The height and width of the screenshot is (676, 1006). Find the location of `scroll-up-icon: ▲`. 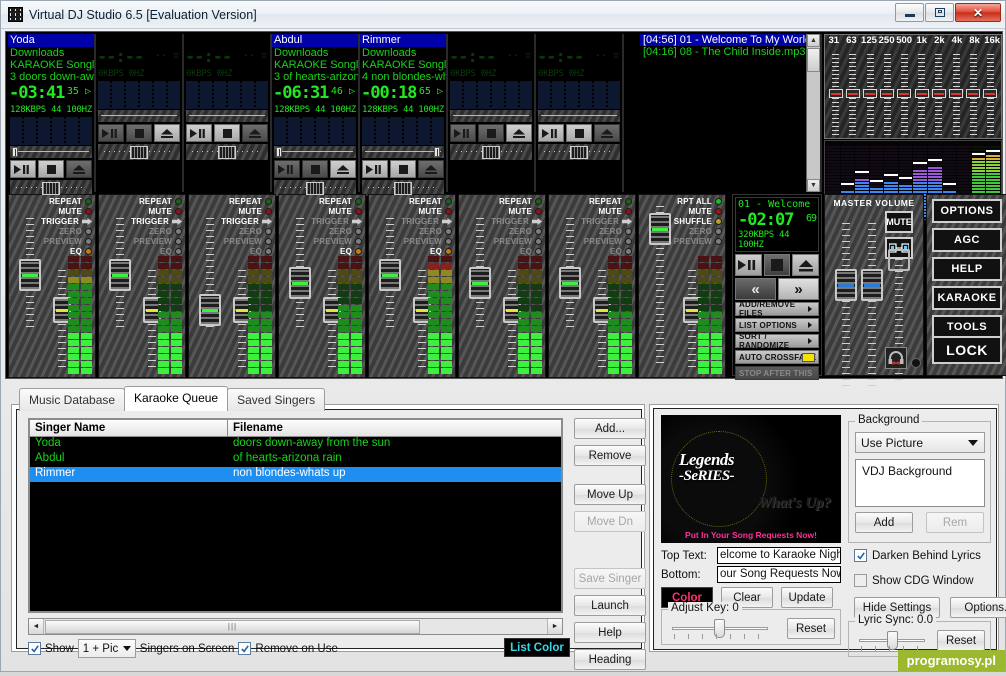

scroll-up-icon: ▲ is located at coordinates (813, 40).